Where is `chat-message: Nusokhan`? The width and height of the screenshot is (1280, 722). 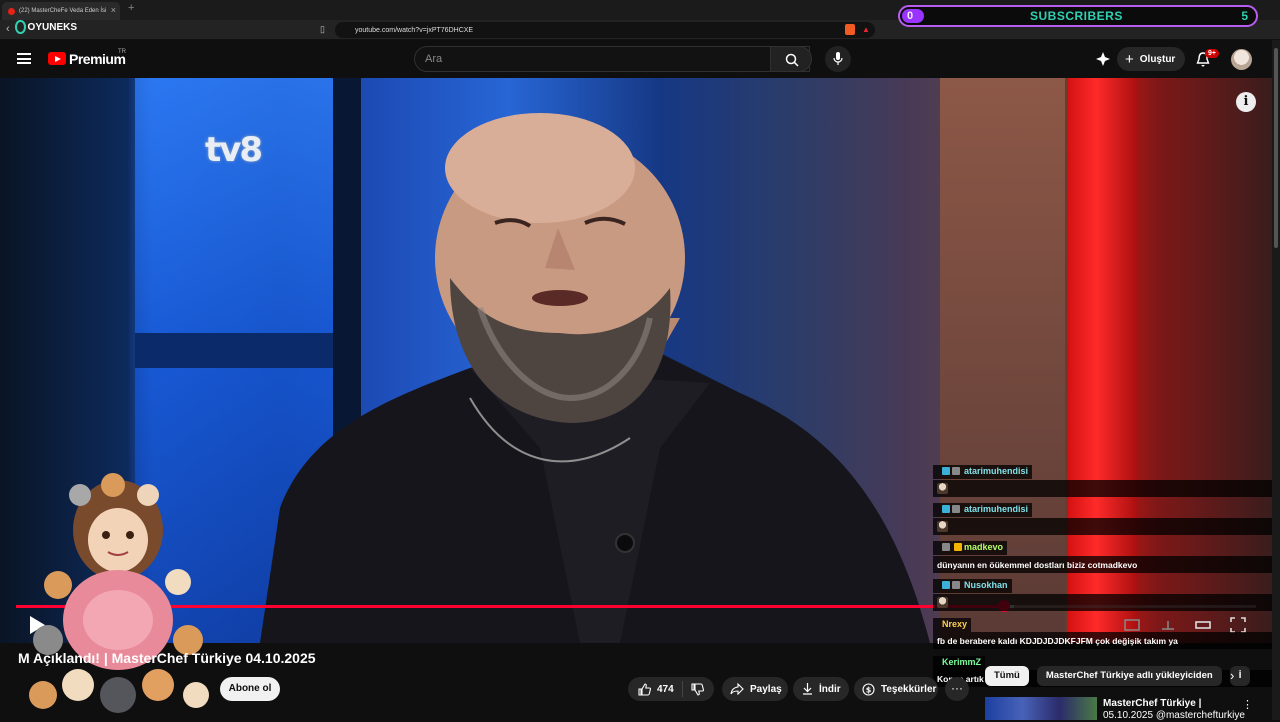
chat-message: Nusokhan is located at coordinates (1102, 593).